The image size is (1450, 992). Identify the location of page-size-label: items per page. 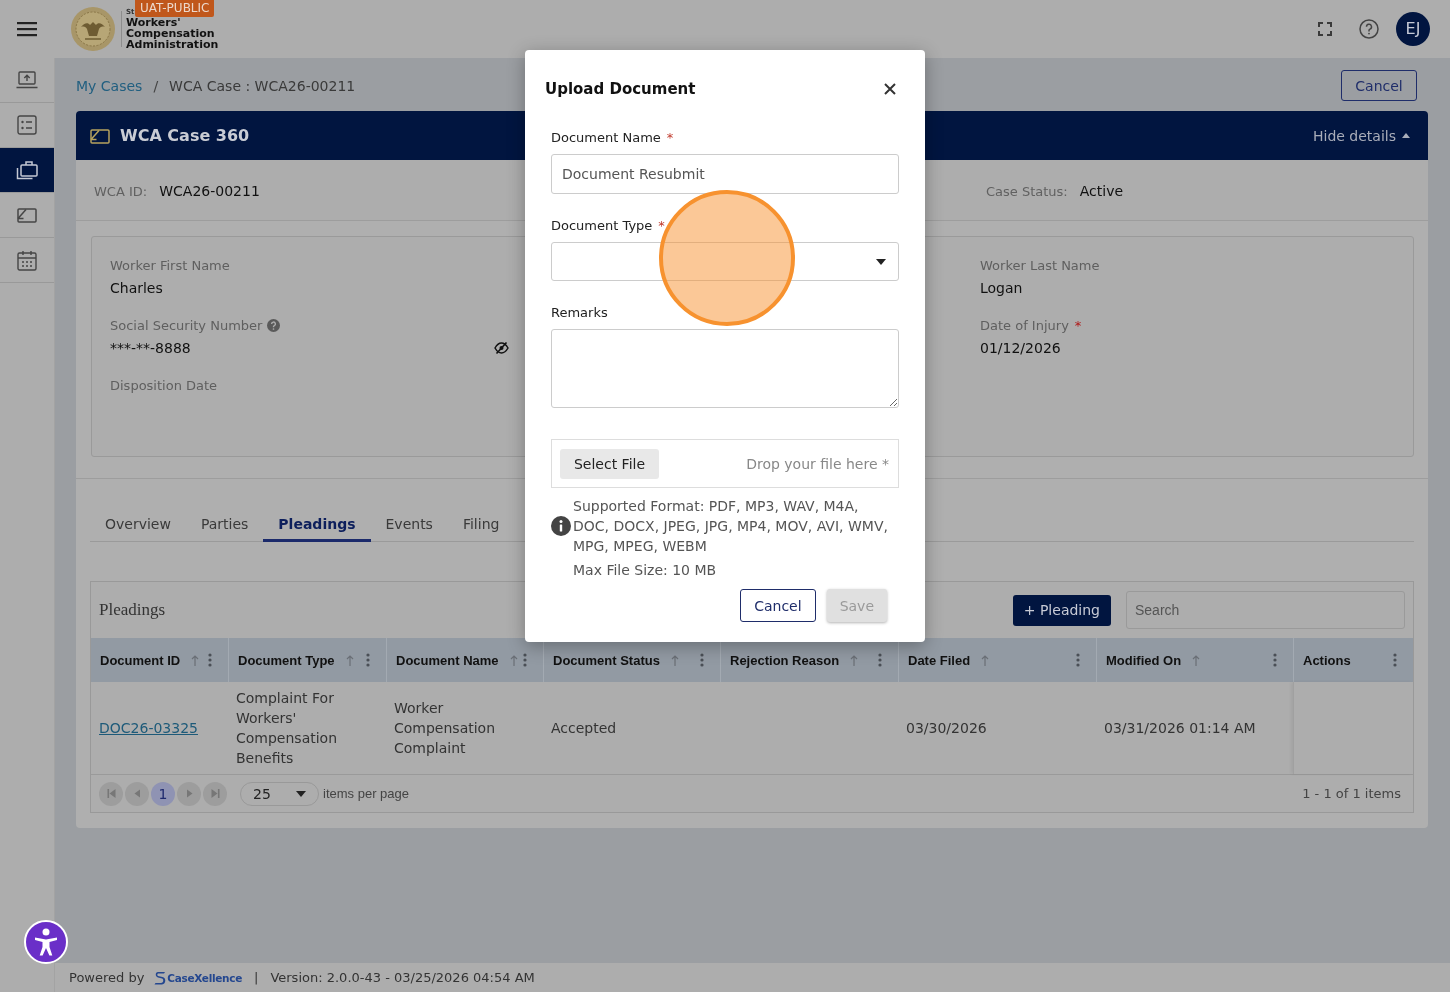
(366, 793).